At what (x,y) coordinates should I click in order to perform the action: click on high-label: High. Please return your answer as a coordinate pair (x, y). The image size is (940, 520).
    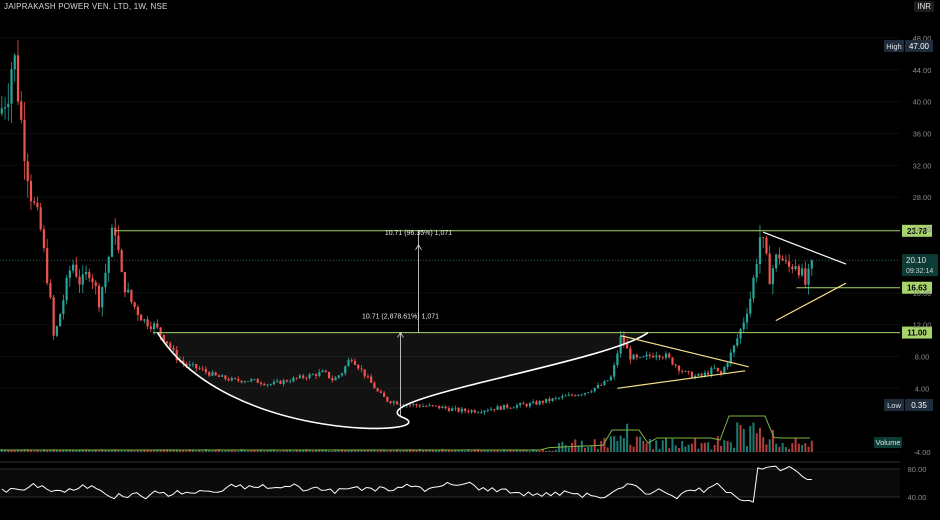
    Looking at the image, I should click on (893, 46).